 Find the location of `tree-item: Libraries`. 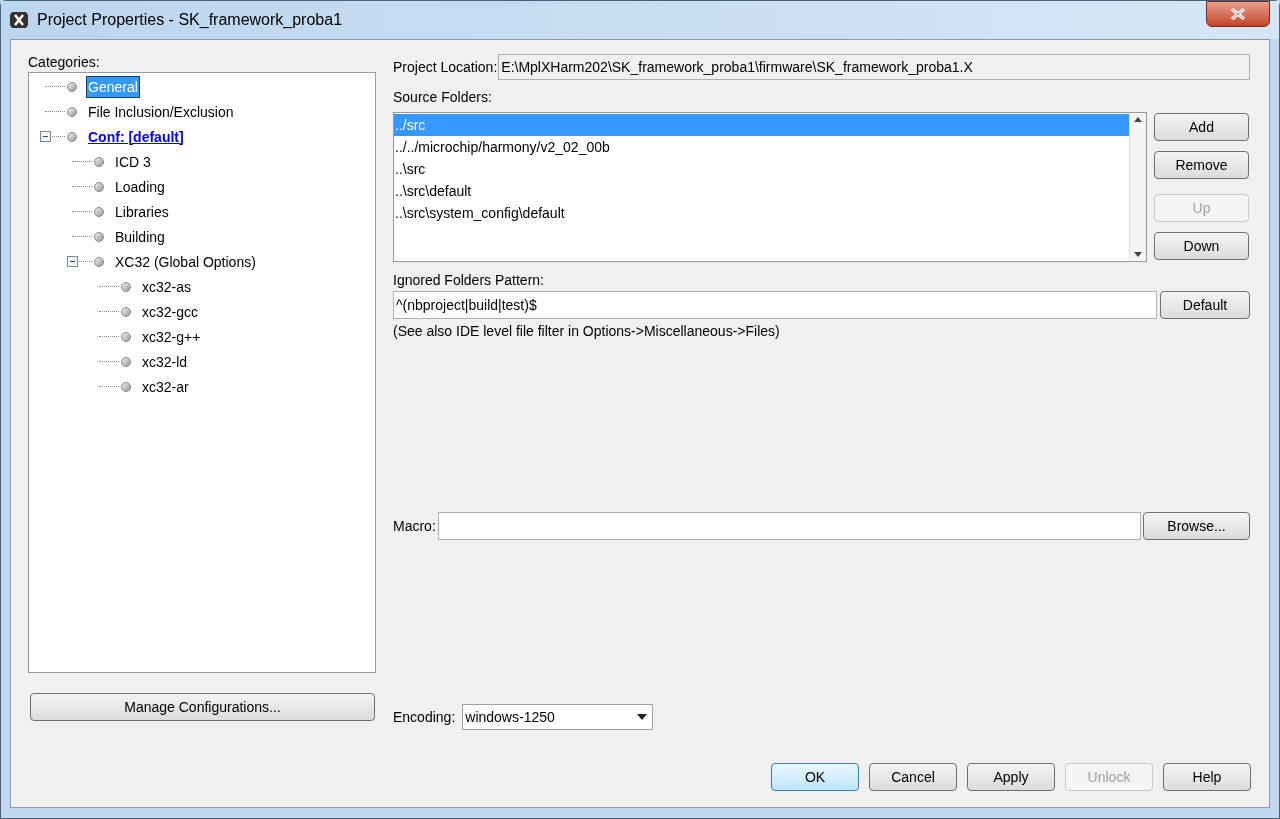

tree-item: Libraries is located at coordinates (142, 211).